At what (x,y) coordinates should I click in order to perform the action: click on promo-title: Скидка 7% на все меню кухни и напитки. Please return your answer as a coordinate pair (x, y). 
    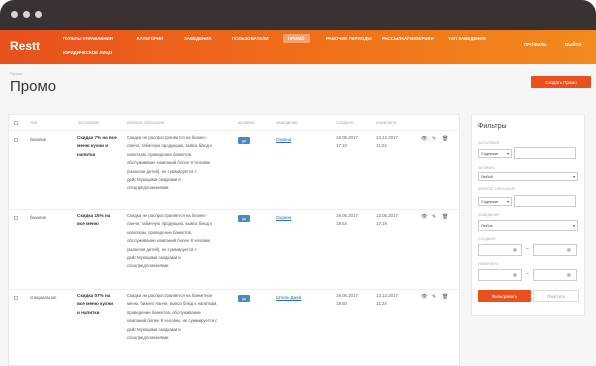
    Looking at the image, I should click on (97, 146).